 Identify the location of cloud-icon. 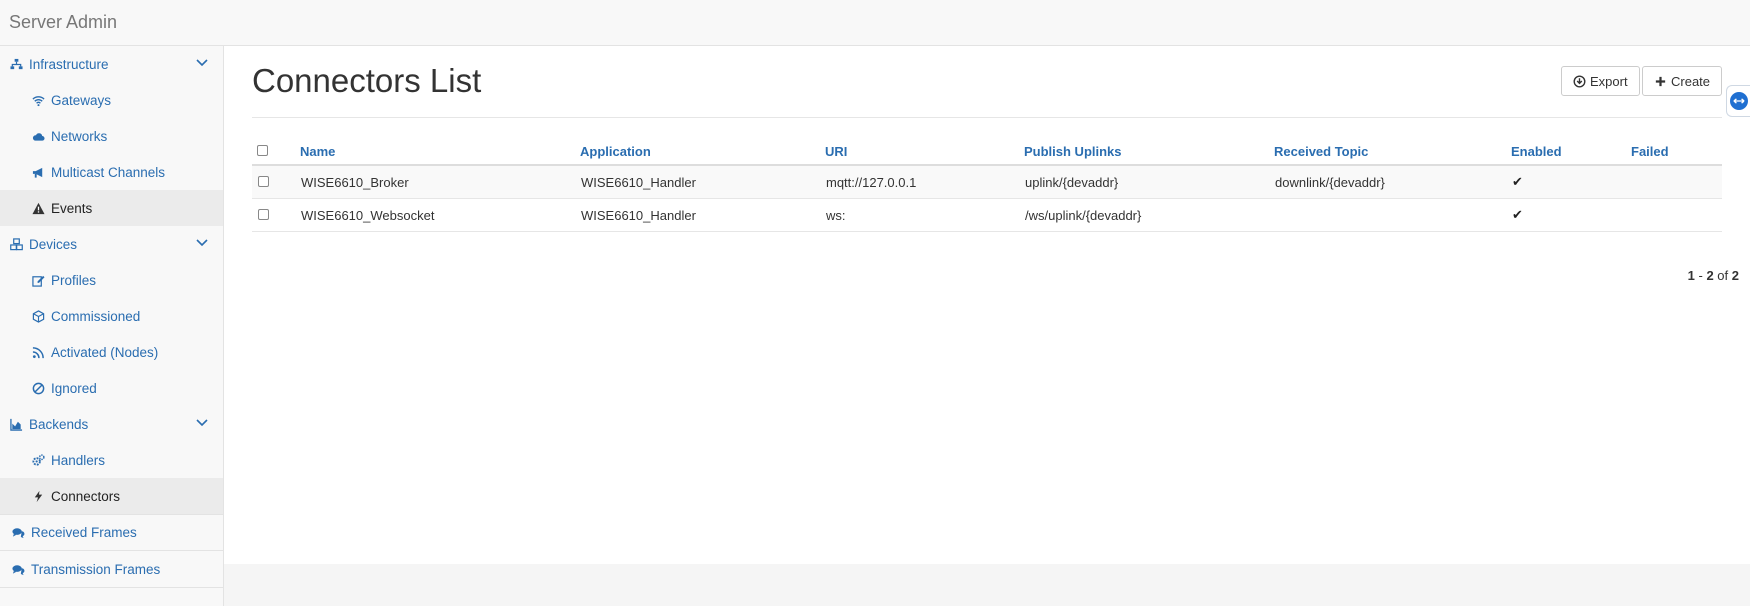
(38, 136).